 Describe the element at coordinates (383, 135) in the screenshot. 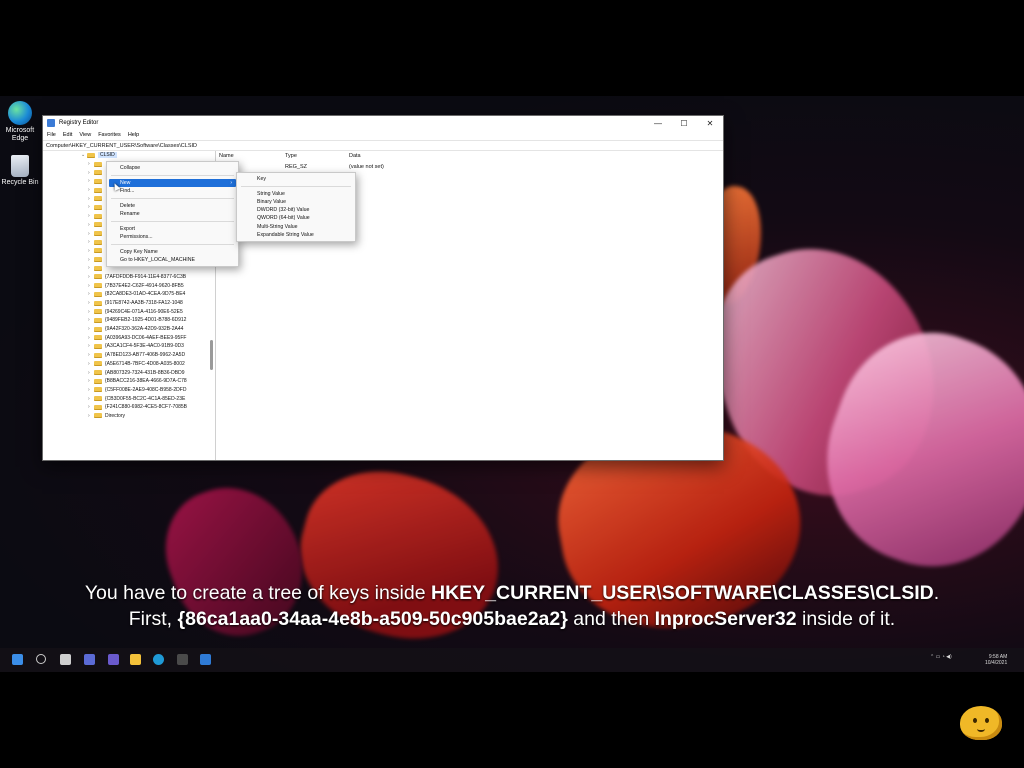

I see `menu-bar: File Edit View Favorites Help` at that location.